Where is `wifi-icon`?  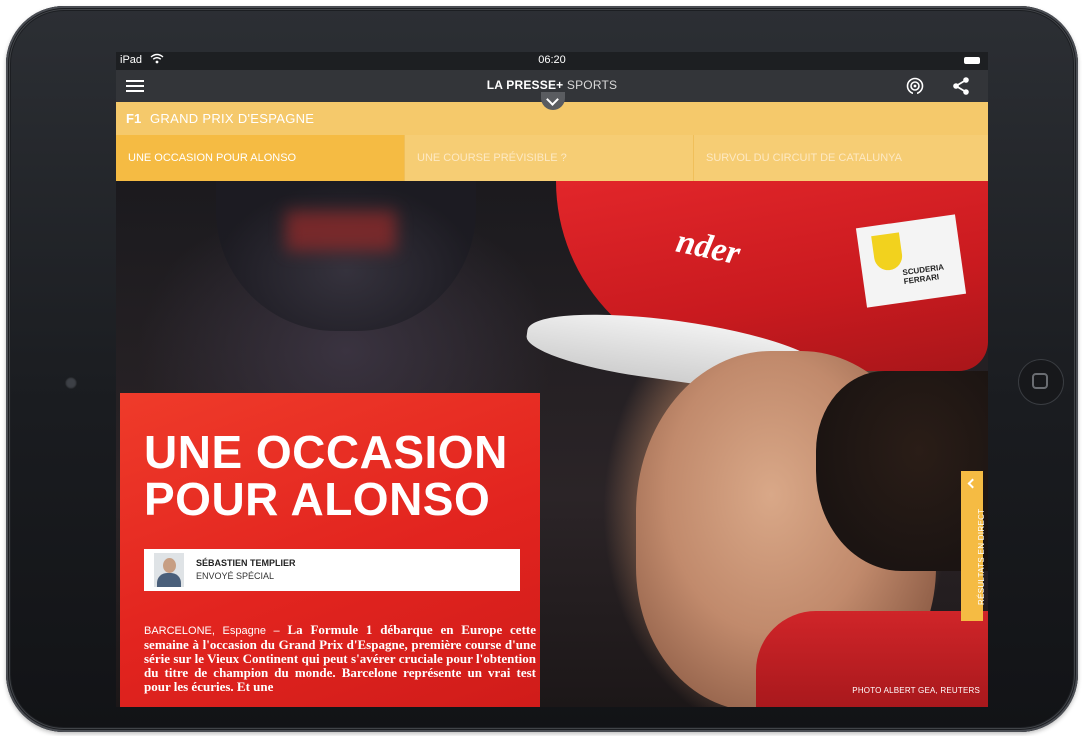 wifi-icon is located at coordinates (157, 60).